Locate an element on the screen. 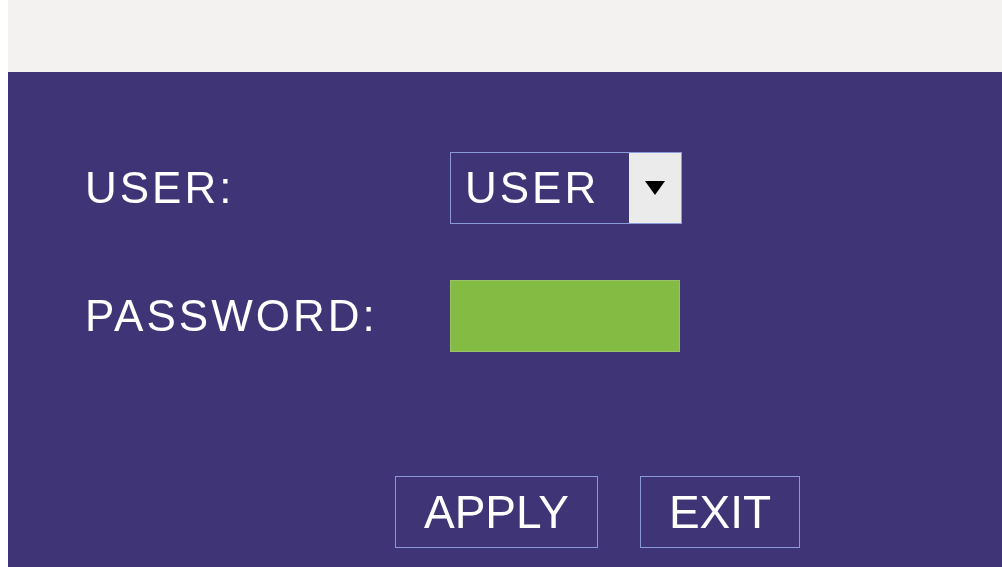 The width and height of the screenshot is (1002, 567). user-dropdown: USER is located at coordinates (566, 188).